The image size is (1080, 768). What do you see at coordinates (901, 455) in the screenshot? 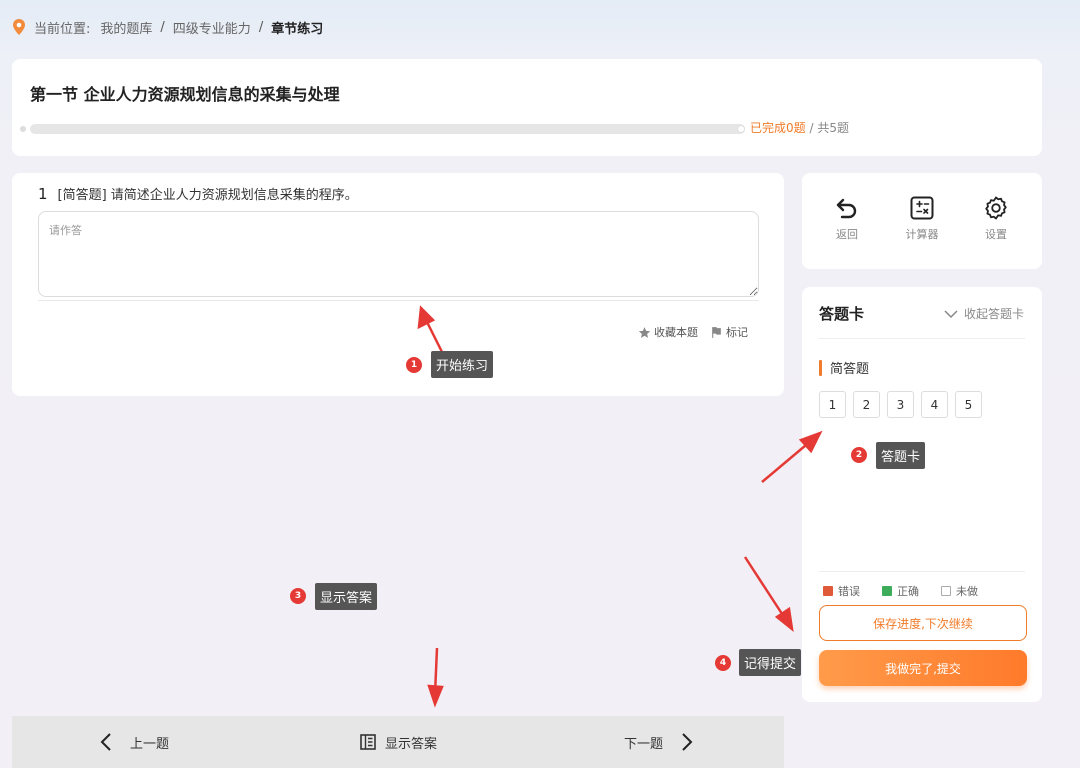
I see `annotation-label: 答题卡` at bounding box center [901, 455].